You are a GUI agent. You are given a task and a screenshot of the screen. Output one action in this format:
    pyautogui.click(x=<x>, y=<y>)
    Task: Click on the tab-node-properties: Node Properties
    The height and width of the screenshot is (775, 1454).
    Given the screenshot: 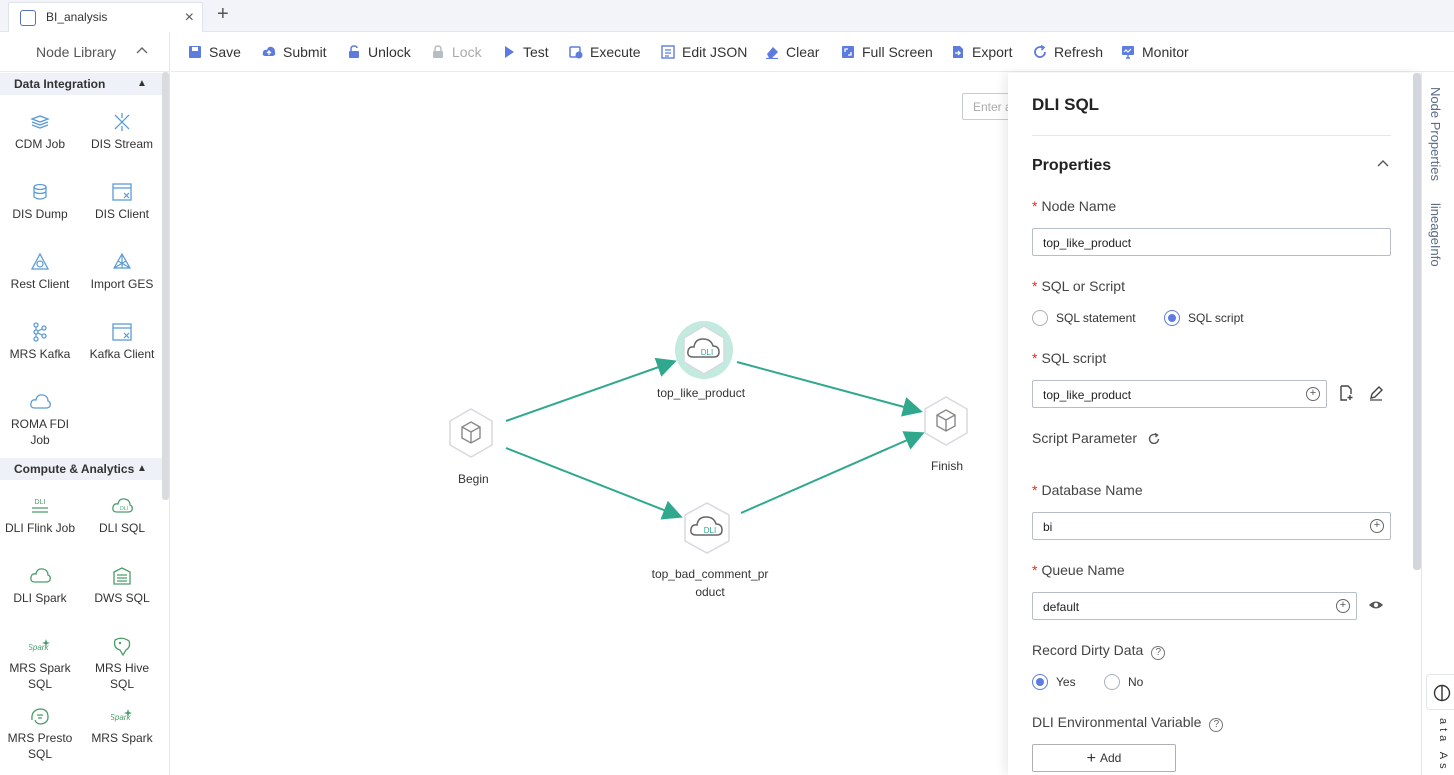 What is the action you would take?
    pyautogui.click(x=1435, y=134)
    